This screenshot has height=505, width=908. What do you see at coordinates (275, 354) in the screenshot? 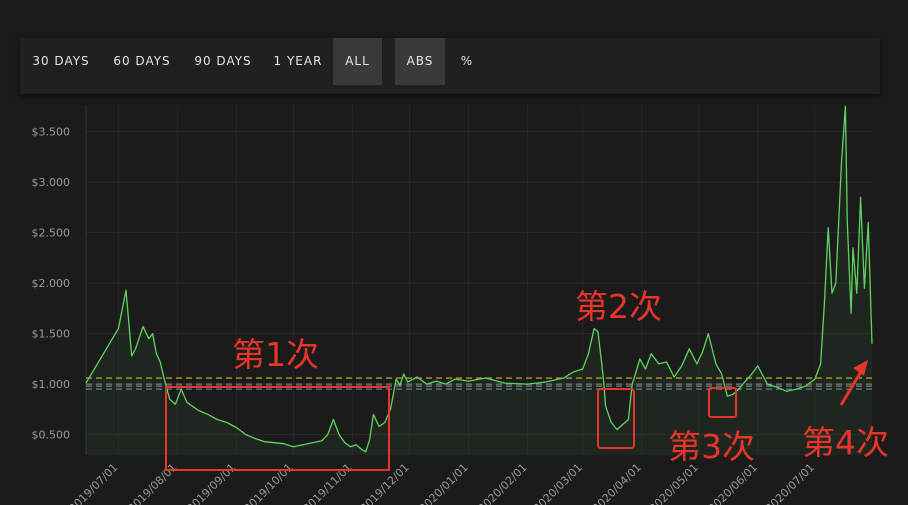
I see `annotation-label-1: 第1次` at bounding box center [275, 354].